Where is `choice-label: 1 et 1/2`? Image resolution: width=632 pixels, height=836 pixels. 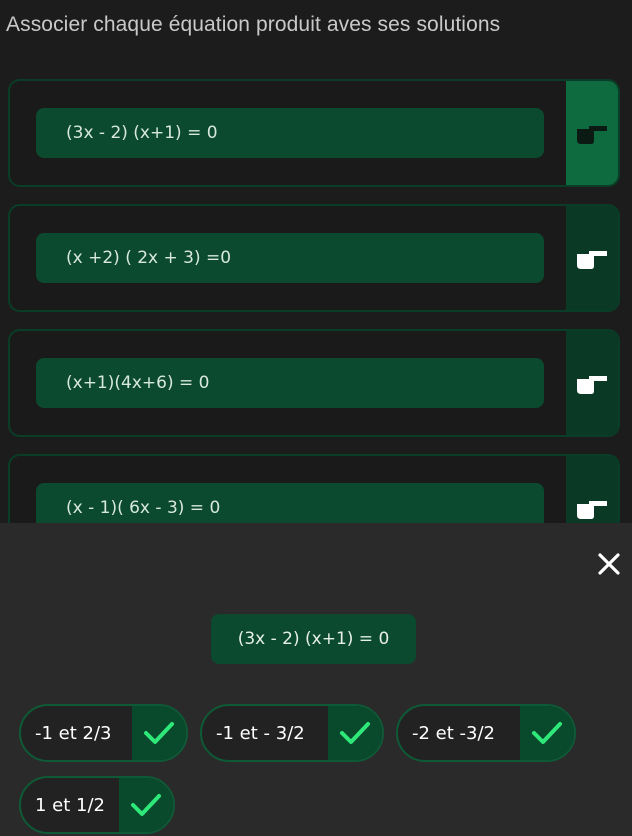 choice-label: 1 et 1/2 is located at coordinates (70, 805).